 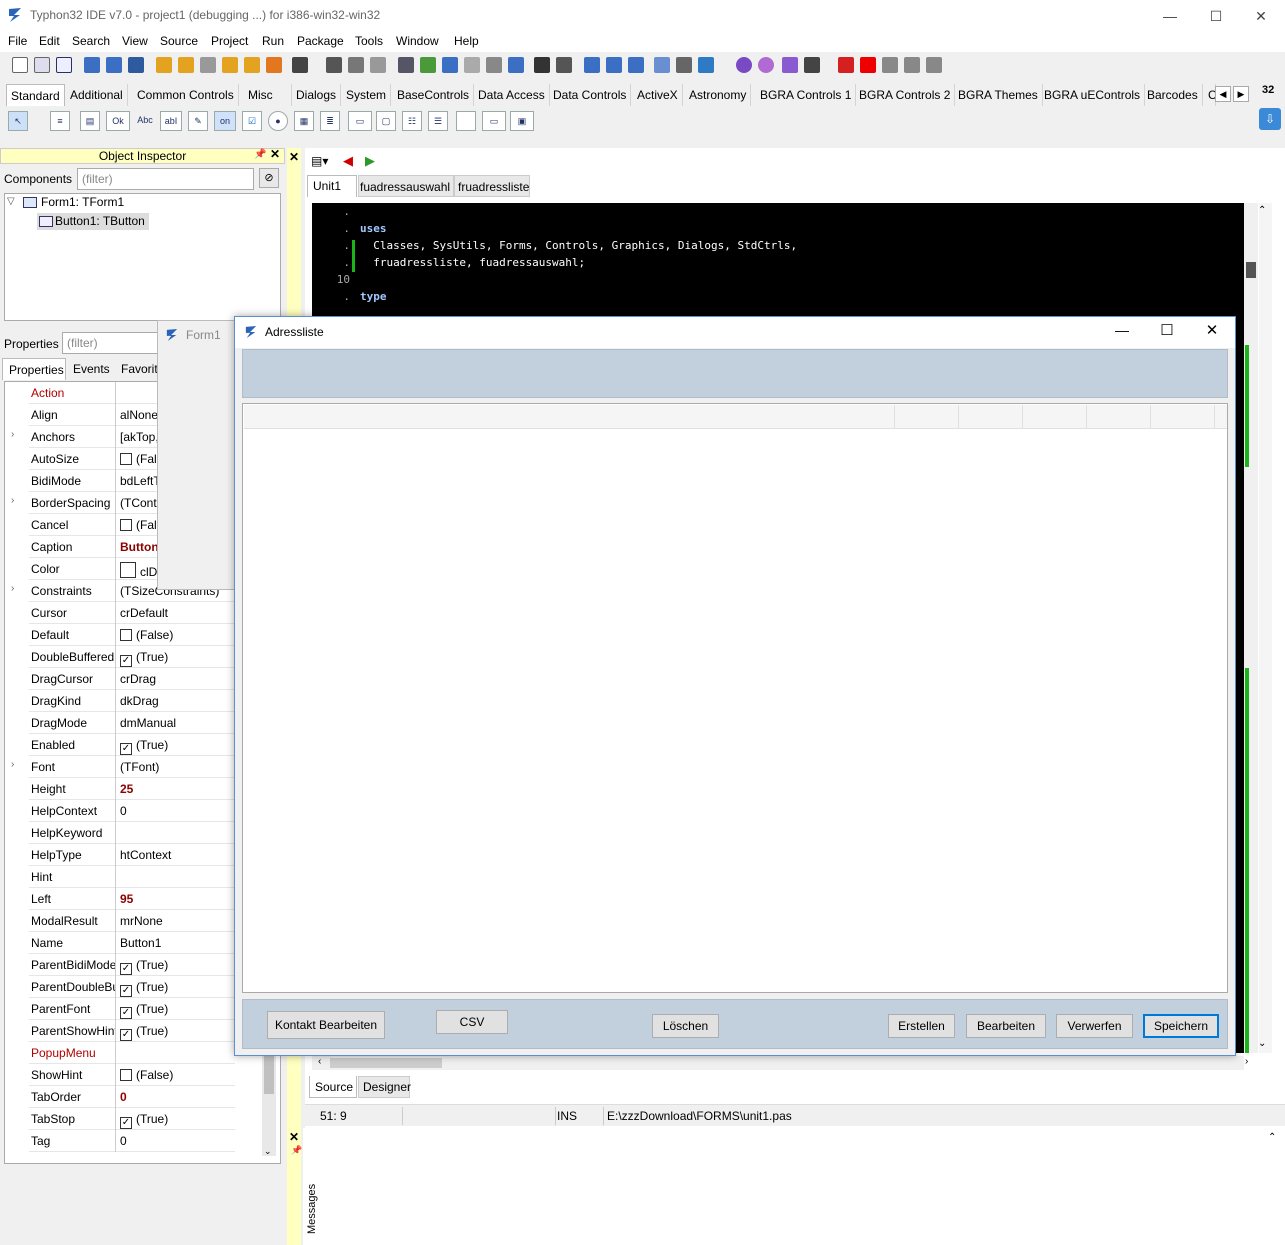 What do you see at coordinates (373, 228) in the screenshot?
I see `code-line: uses` at bounding box center [373, 228].